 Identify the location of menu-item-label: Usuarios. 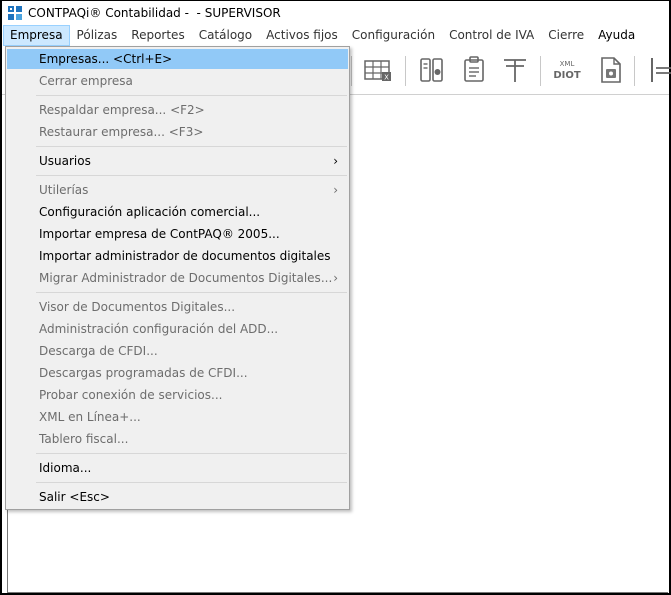
(65, 161).